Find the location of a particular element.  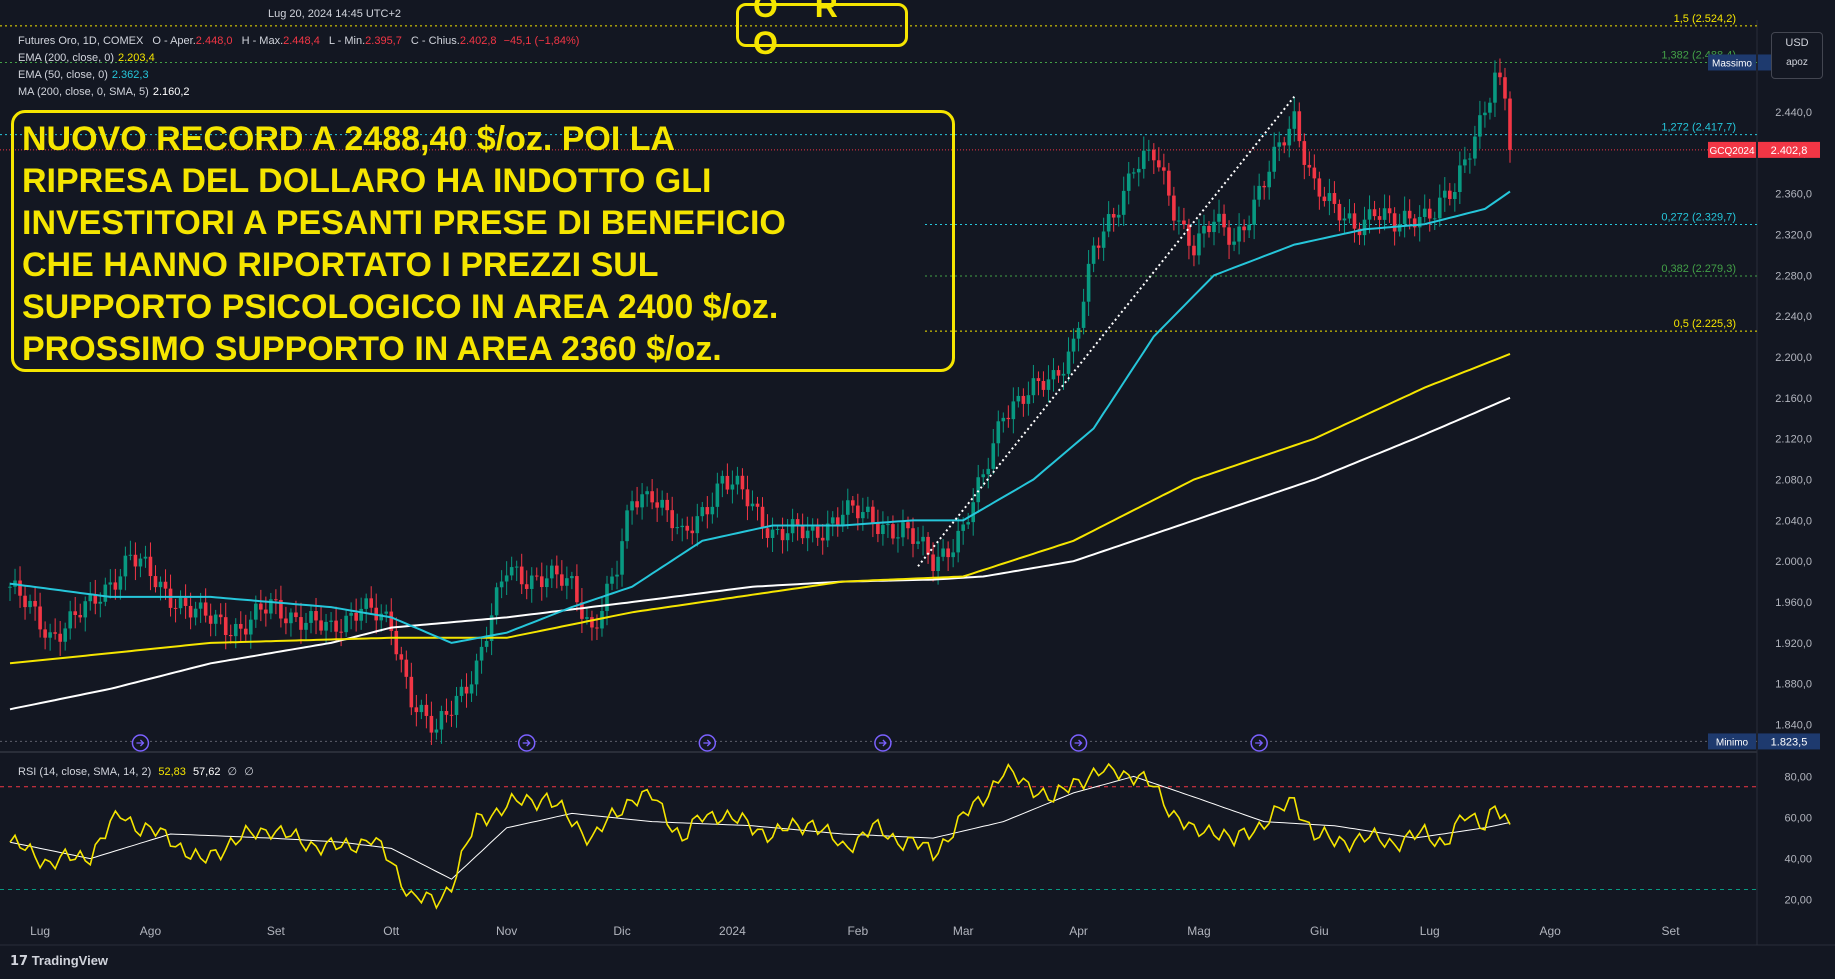

fib-level-label: 1,5 (2.524,2) is located at coordinates (1705, 19).